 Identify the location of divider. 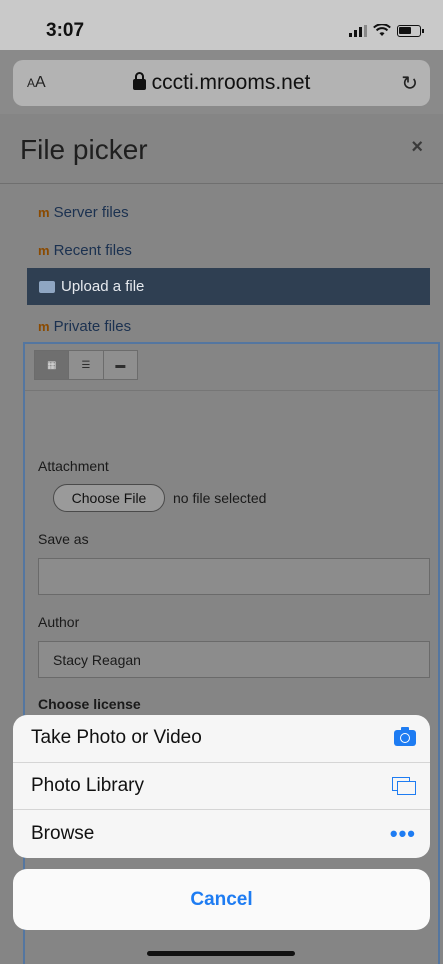
(231, 390).